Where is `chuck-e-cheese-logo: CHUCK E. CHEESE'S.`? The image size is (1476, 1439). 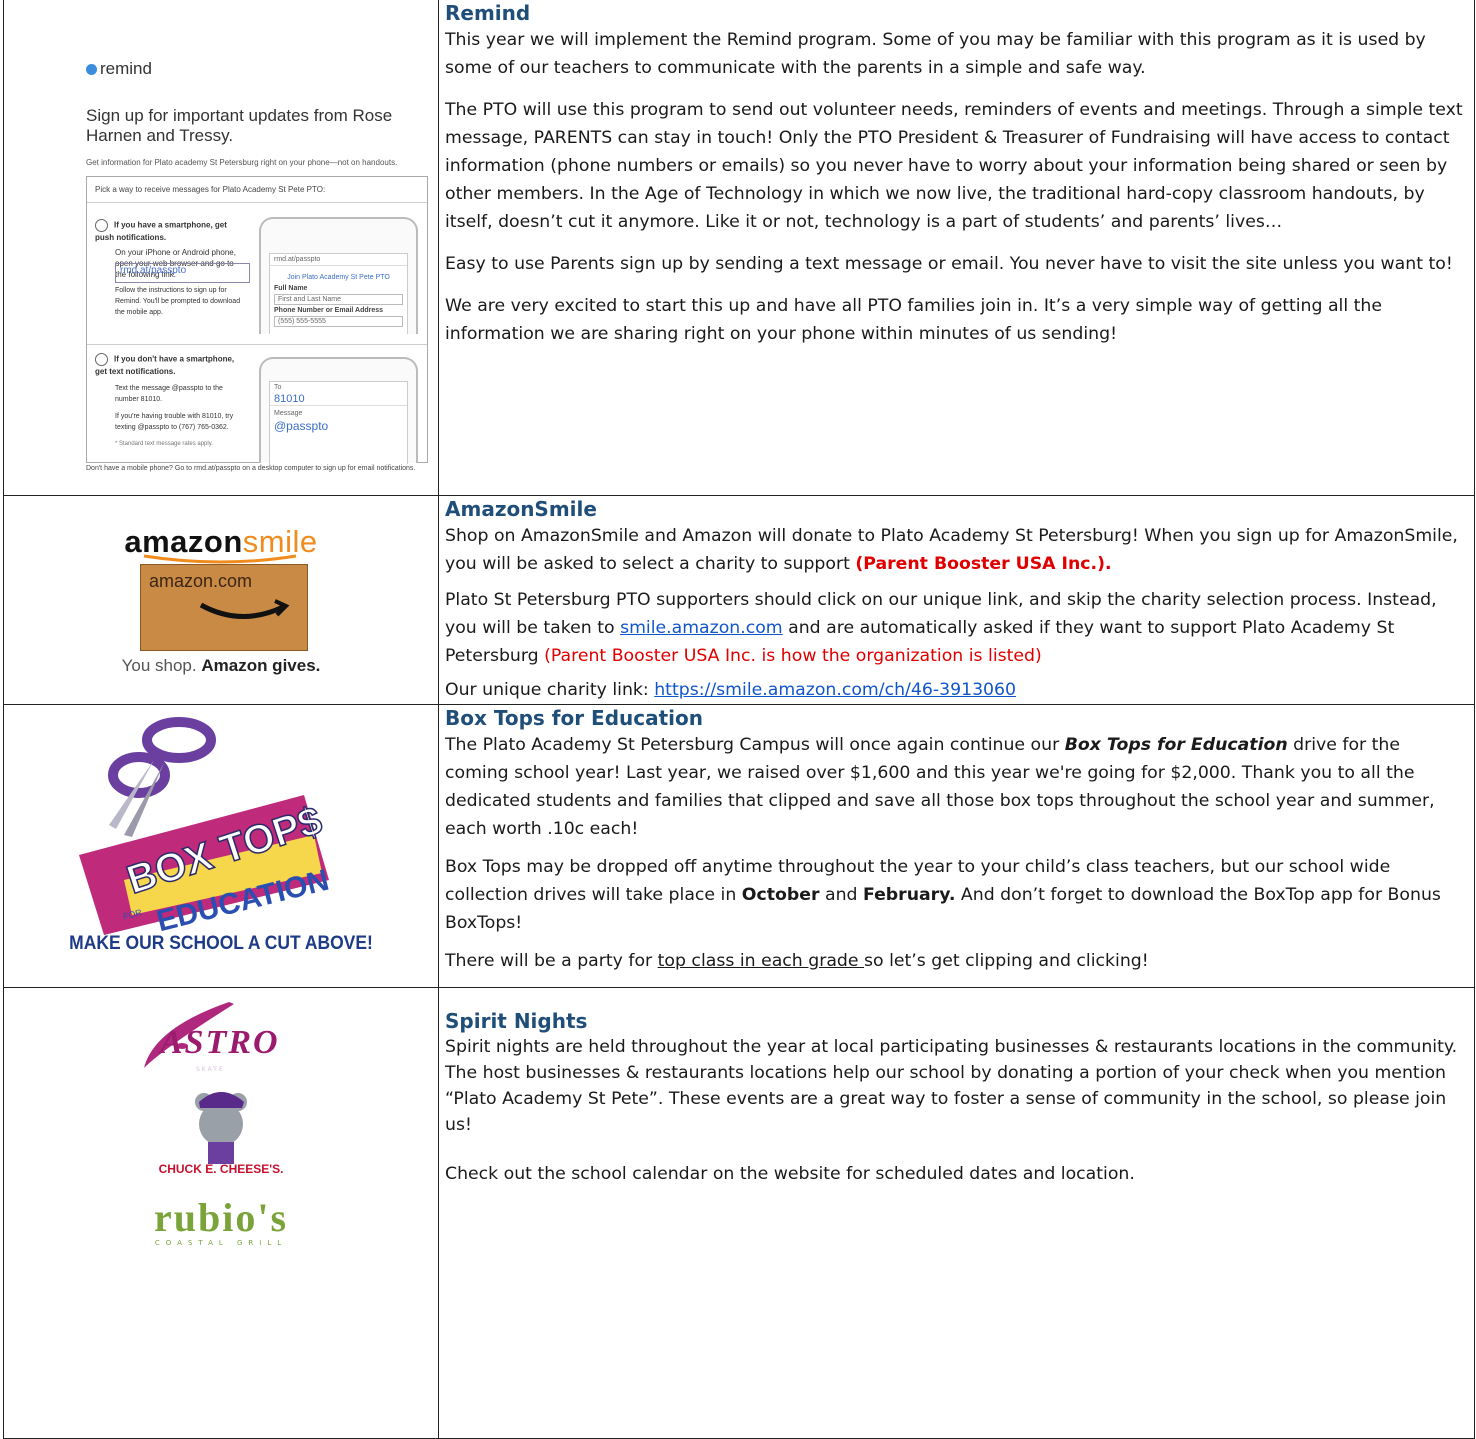
chuck-e-cheese-logo: CHUCK E. CHEESE'S. is located at coordinates (221, 1169).